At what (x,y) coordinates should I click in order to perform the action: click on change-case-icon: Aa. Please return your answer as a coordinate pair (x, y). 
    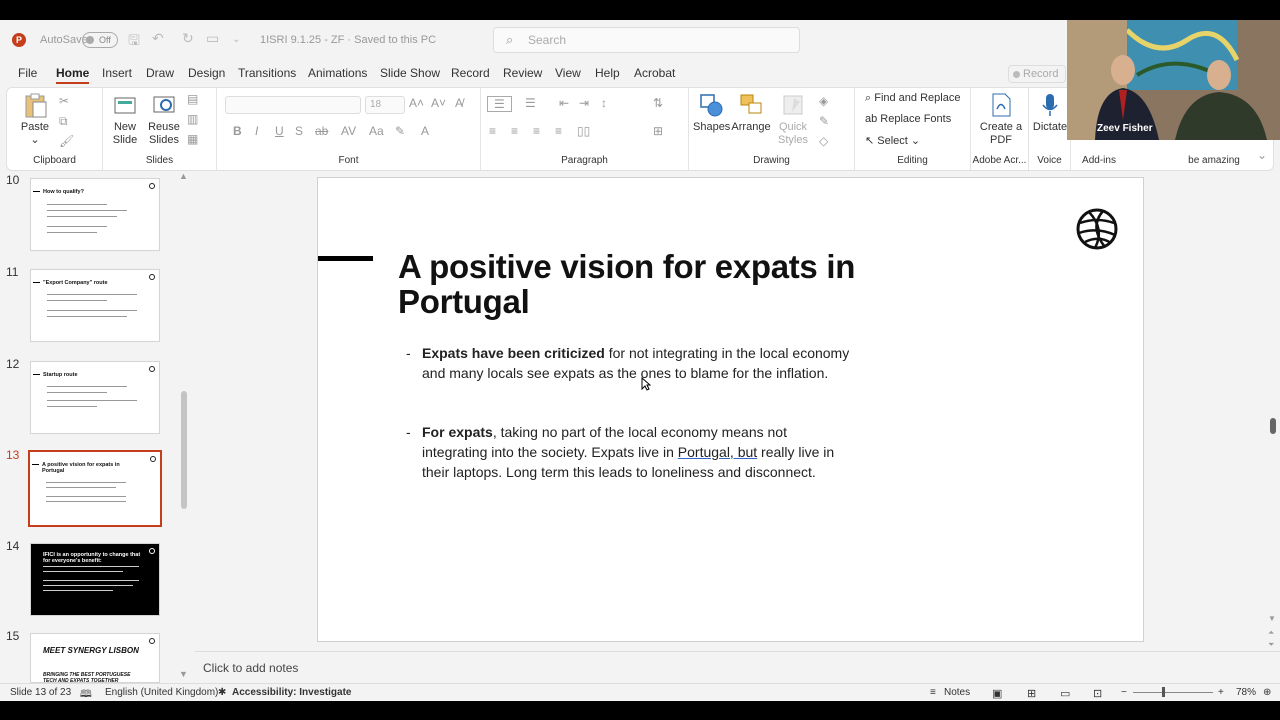
    Looking at the image, I should click on (376, 131).